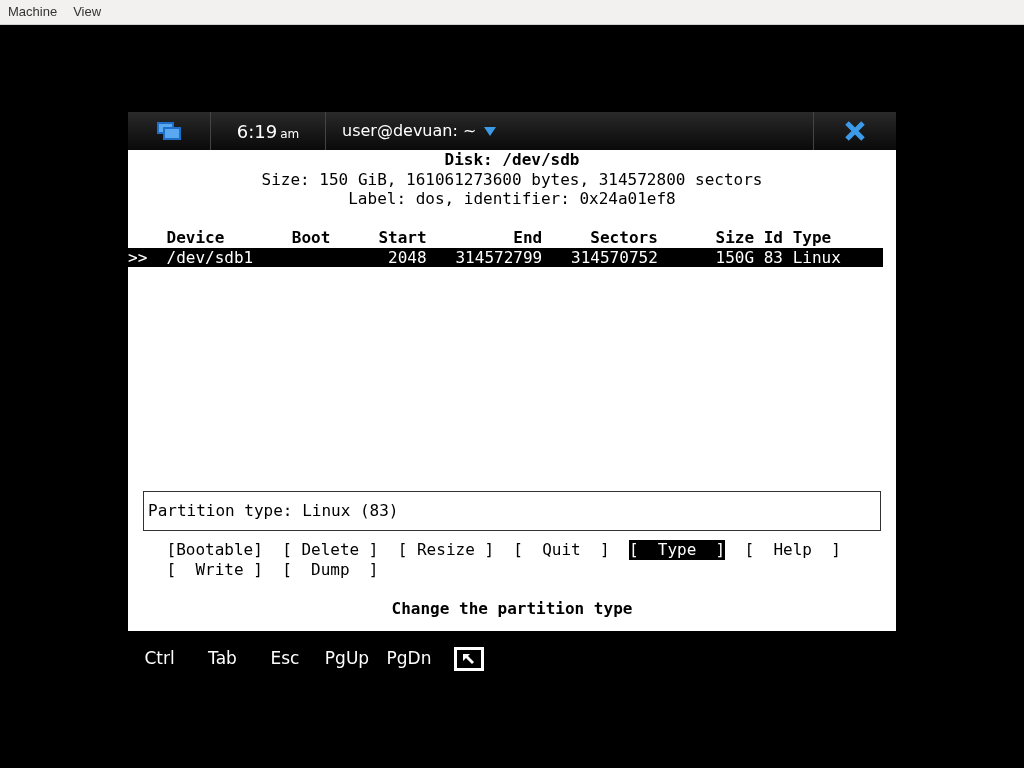 This screenshot has height=768, width=1024. I want to click on column-header: Id, so click(773, 238).